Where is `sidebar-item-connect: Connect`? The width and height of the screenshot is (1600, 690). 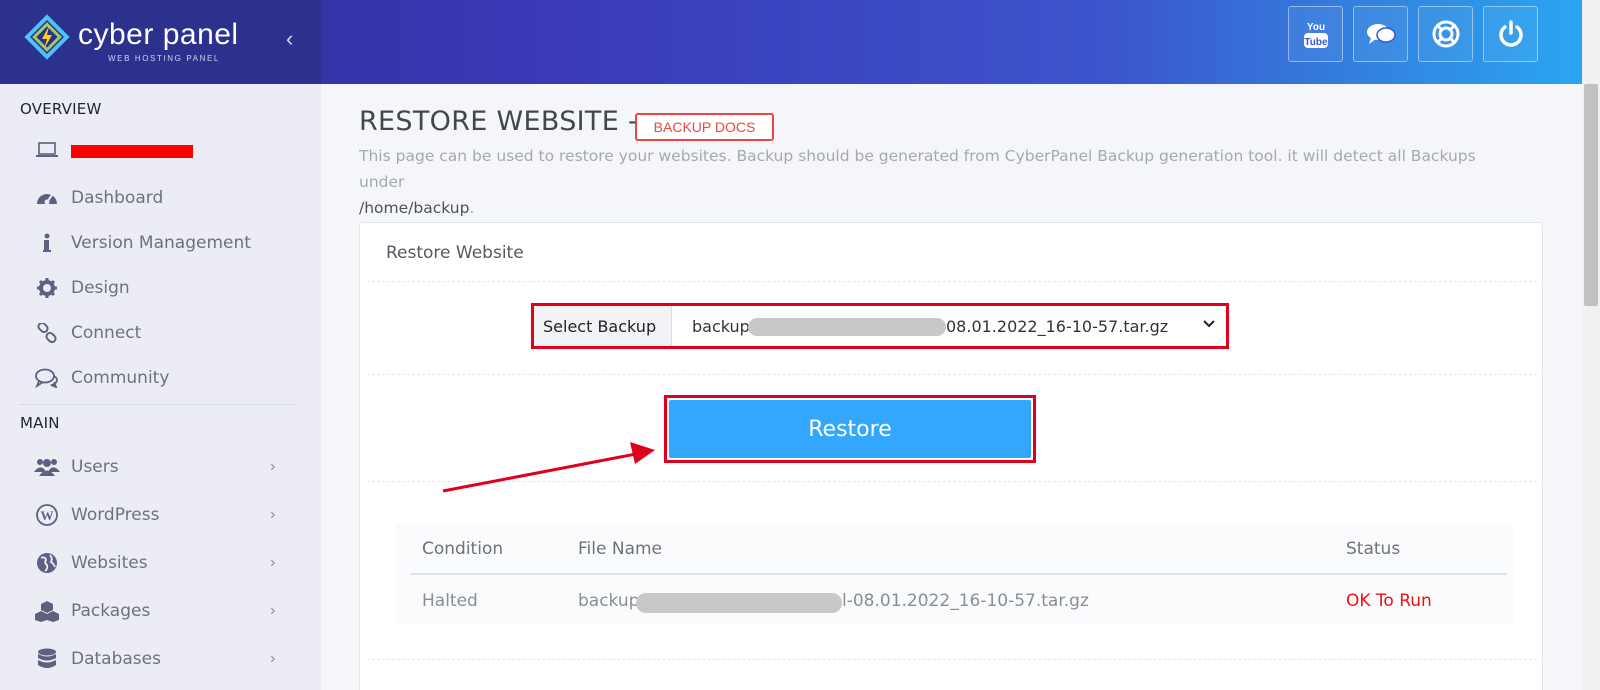 sidebar-item-connect: Connect is located at coordinates (160, 333).